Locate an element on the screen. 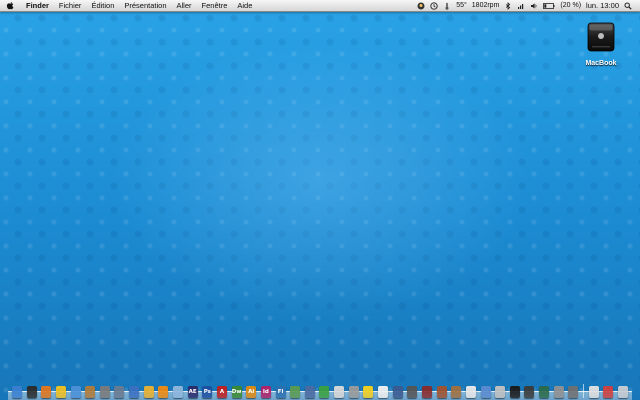 The height and width of the screenshot is (400, 640). terminal-icon is located at coordinates (514, 392).